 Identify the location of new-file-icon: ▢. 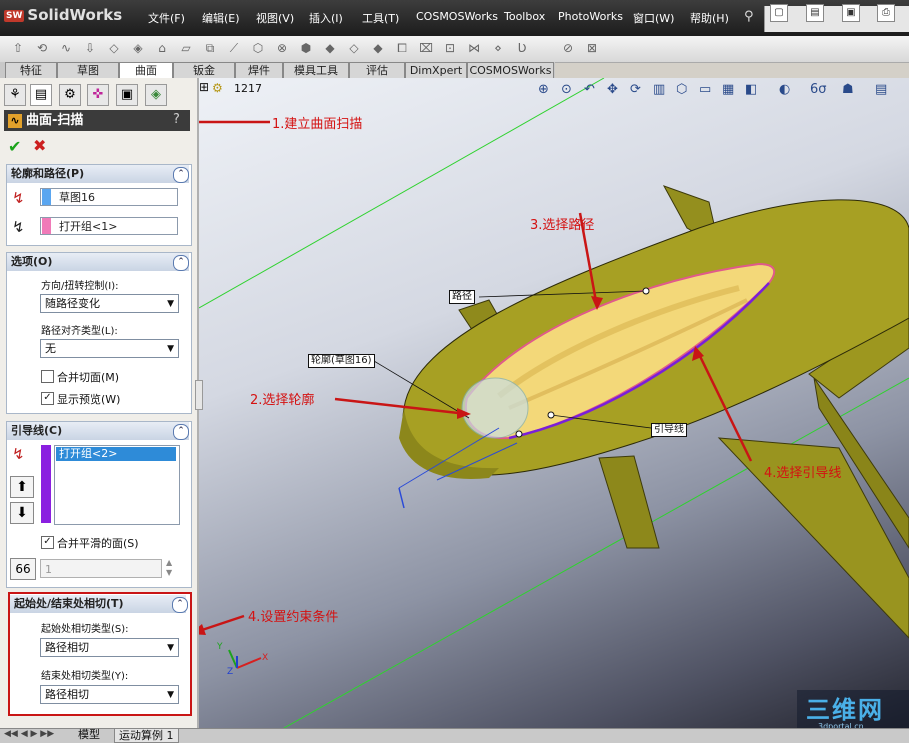
(779, 13).